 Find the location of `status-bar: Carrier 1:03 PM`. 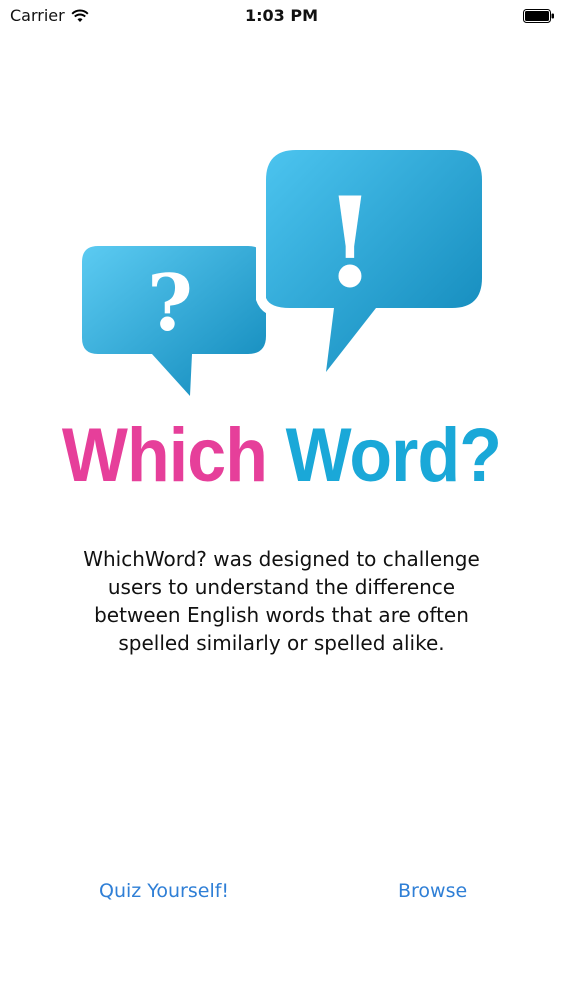

status-bar: Carrier 1:03 PM is located at coordinates (281, 16).